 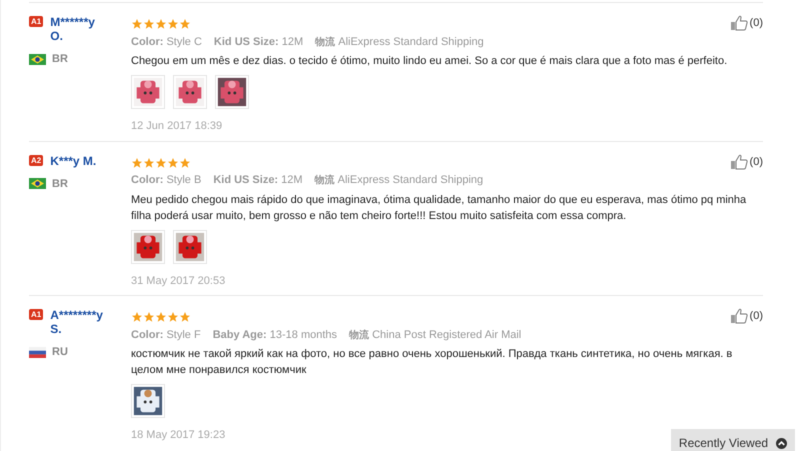 What do you see at coordinates (166, 42) in the screenshot?
I see `product-attribute: Color: Style C` at bounding box center [166, 42].